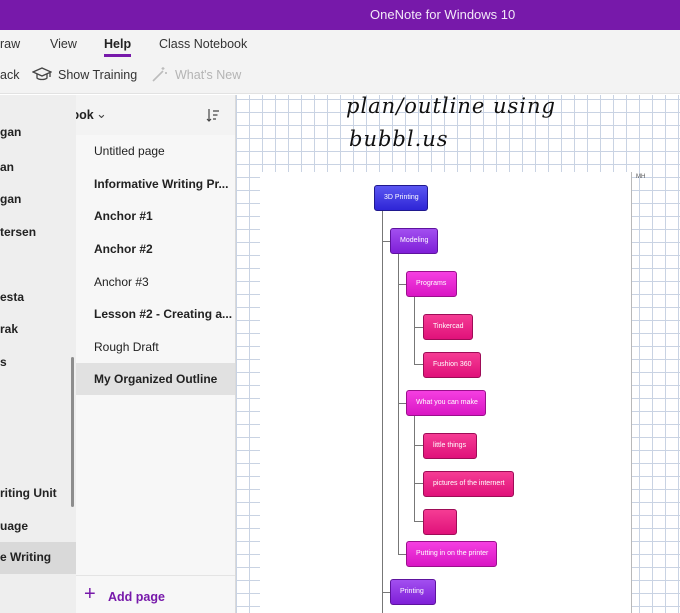  Describe the element at coordinates (440, 522) in the screenshot. I see `mindmap-node` at that location.